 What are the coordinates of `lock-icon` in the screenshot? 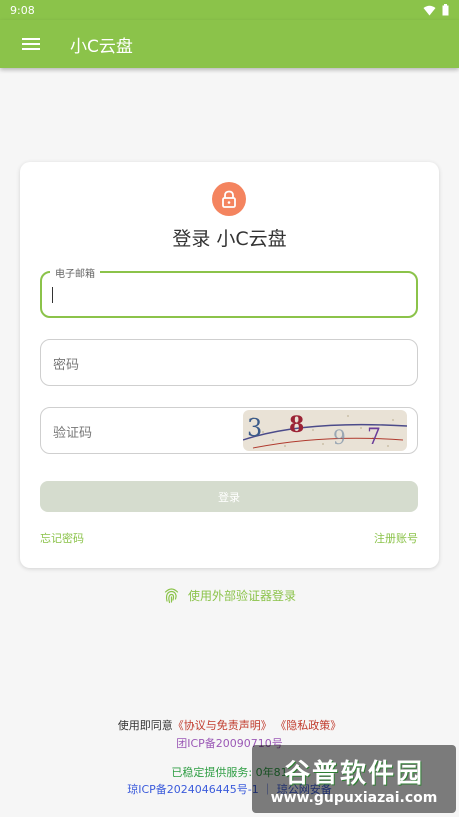 It's located at (229, 199).